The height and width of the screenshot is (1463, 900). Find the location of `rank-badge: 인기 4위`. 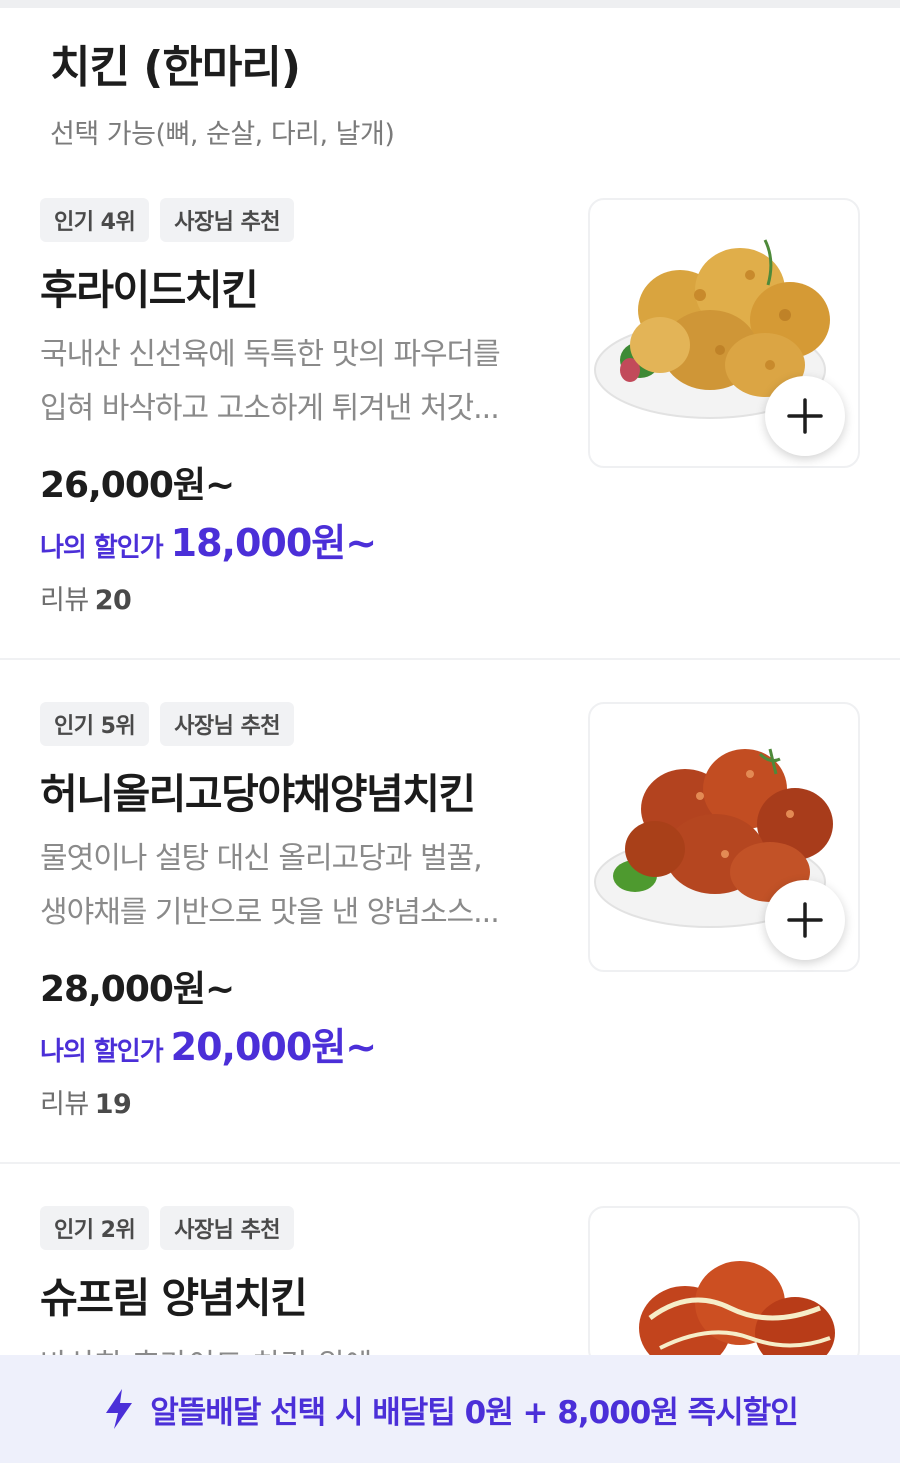

rank-badge: 인기 4위 is located at coordinates (95, 220).